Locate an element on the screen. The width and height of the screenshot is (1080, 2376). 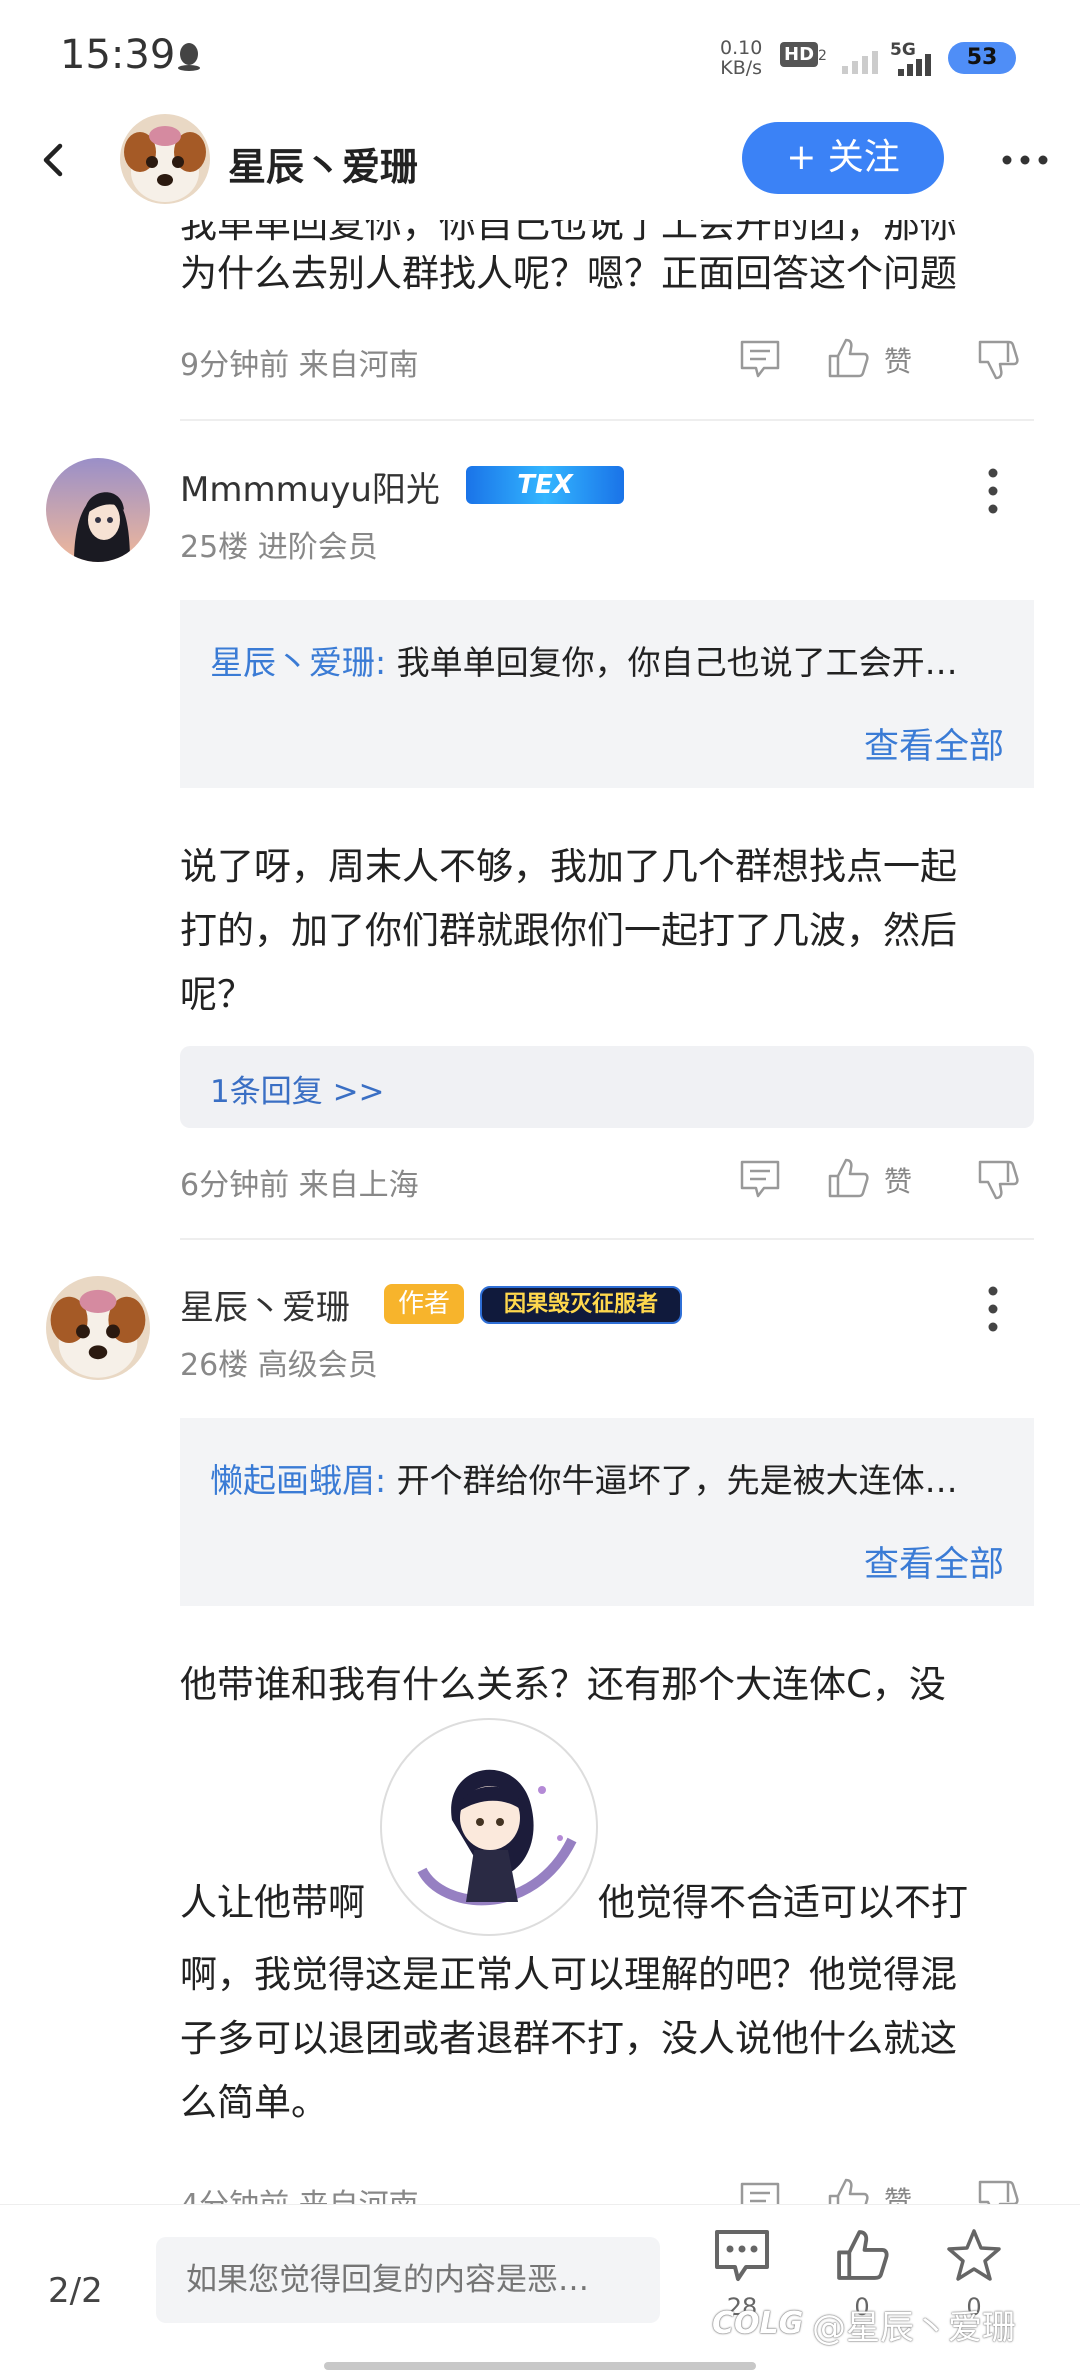
more-options-icon is located at coordinates (1025, 160).